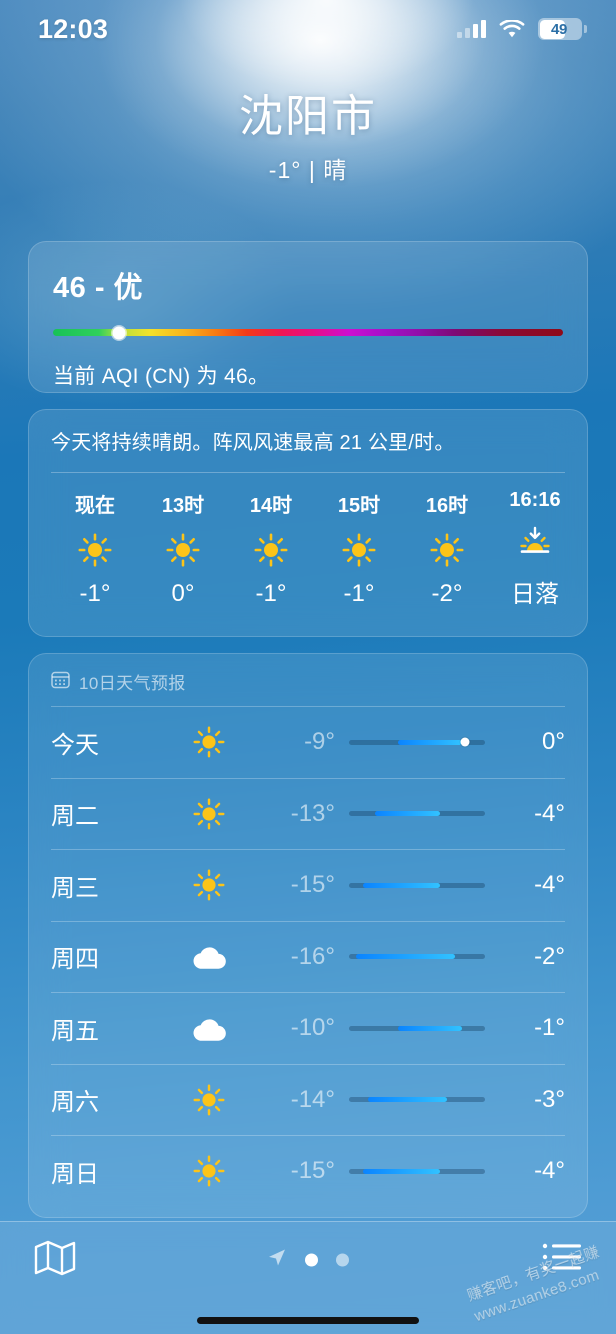 The height and width of the screenshot is (1334, 616). Describe the element at coordinates (75, 1174) in the screenshot. I see `day-name: 周日` at that location.